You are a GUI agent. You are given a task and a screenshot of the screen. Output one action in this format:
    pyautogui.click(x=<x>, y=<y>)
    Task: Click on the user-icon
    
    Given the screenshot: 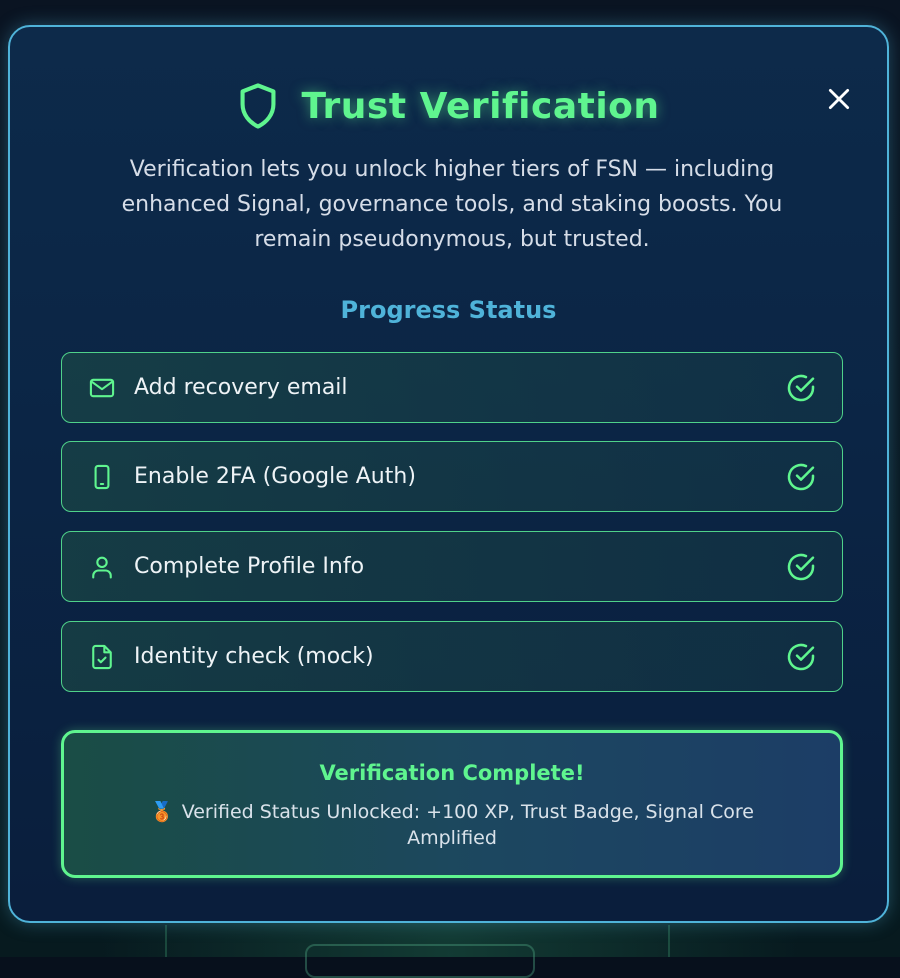 What is the action you would take?
    pyautogui.click(x=102, y=567)
    